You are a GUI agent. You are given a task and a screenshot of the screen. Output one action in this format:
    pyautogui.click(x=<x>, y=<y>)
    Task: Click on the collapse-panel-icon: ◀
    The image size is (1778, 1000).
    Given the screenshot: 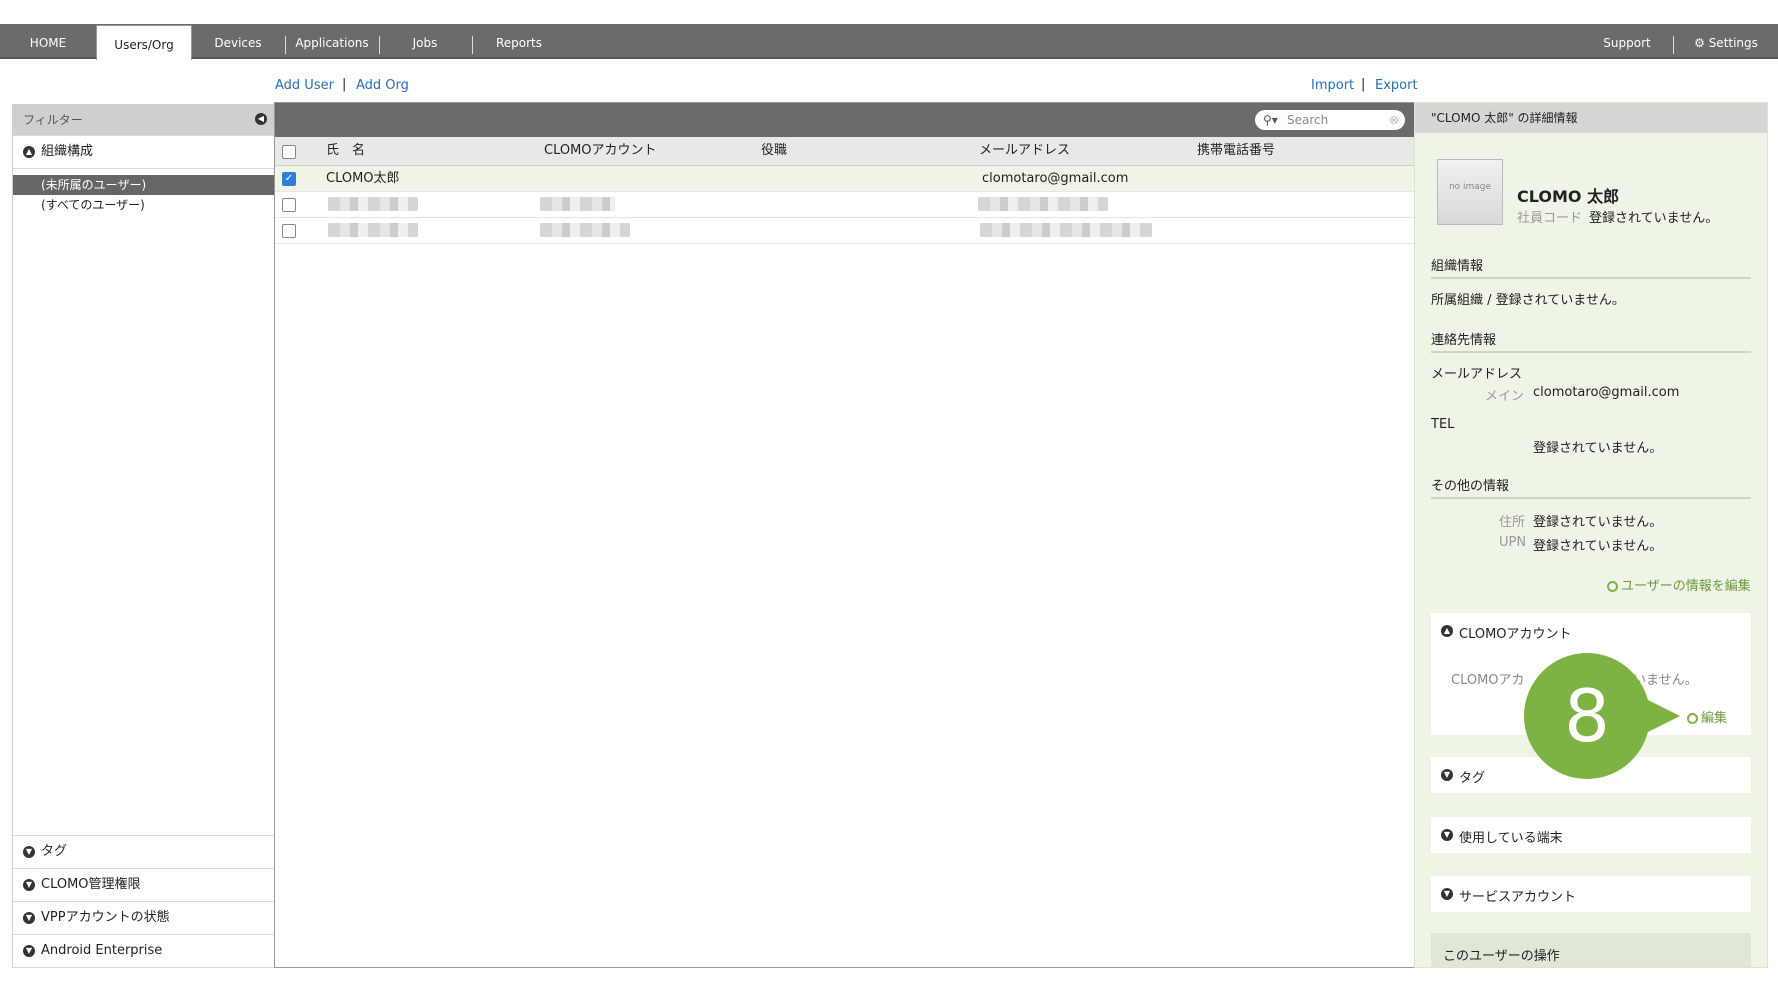 What is the action you would take?
    pyautogui.click(x=261, y=119)
    